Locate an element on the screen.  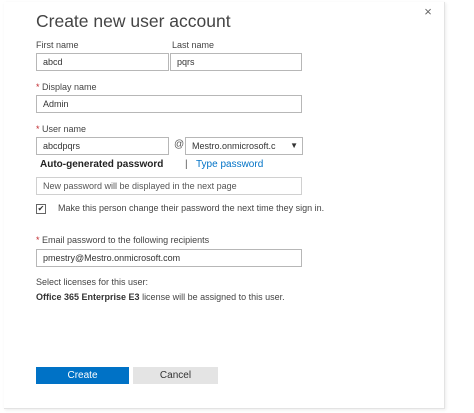
domain-select-value: Mestro.onmicrosoft.c is located at coordinates (234, 146).